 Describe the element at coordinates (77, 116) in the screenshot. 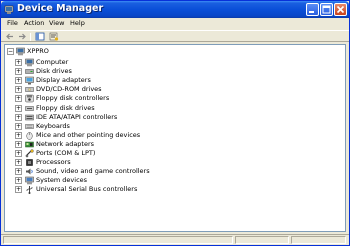

I see `tree-category-label: IDE ATA/ATAPI controllers` at that location.